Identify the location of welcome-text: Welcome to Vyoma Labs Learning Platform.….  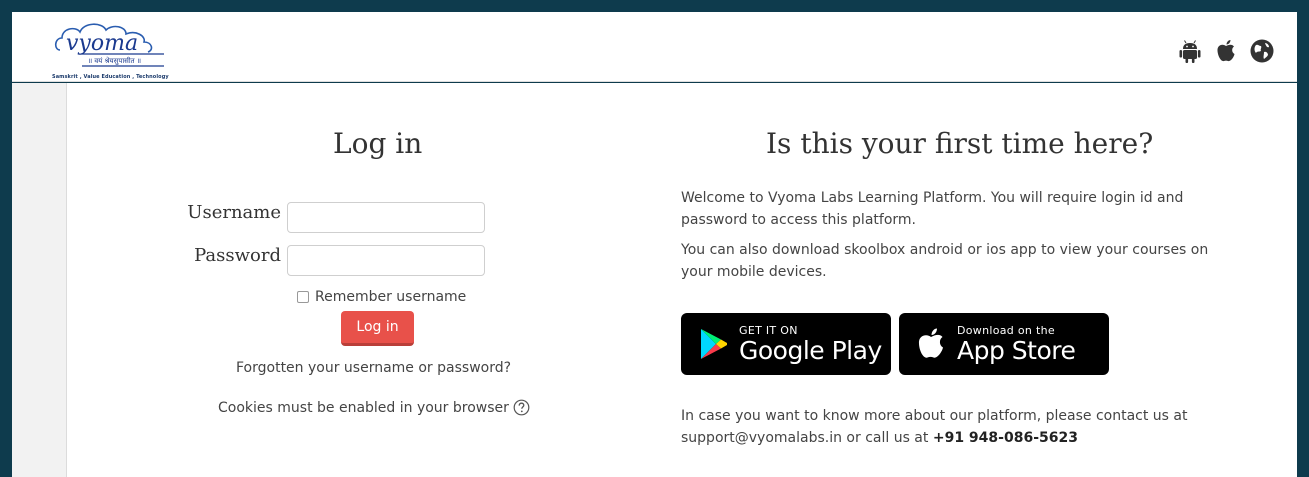
(932, 209).